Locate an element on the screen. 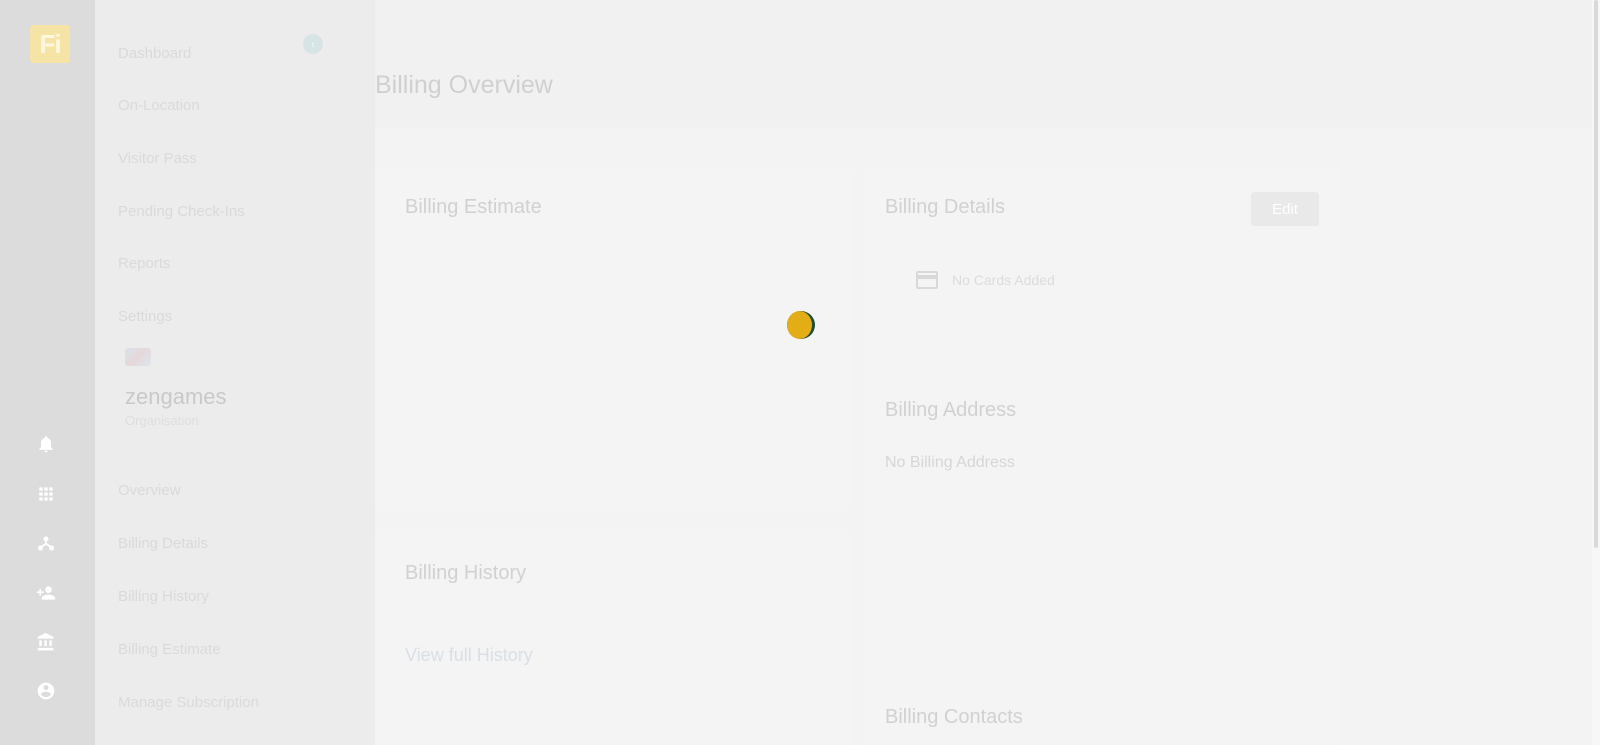 Image resolution: width=1600 pixels, height=745 pixels. credit-card-icon is located at coordinates (927, 280).